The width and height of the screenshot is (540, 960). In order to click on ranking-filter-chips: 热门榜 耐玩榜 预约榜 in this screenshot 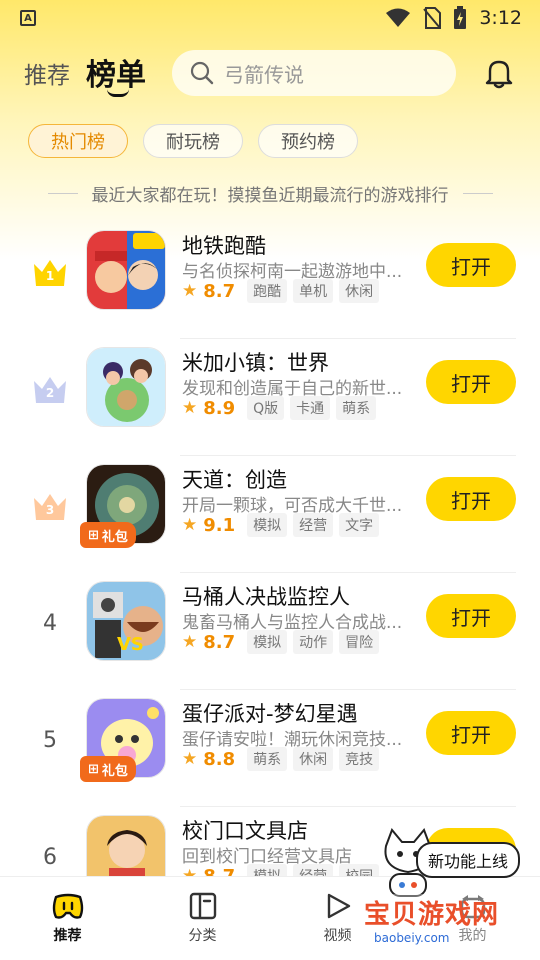, I will do `click(193, 141)`.